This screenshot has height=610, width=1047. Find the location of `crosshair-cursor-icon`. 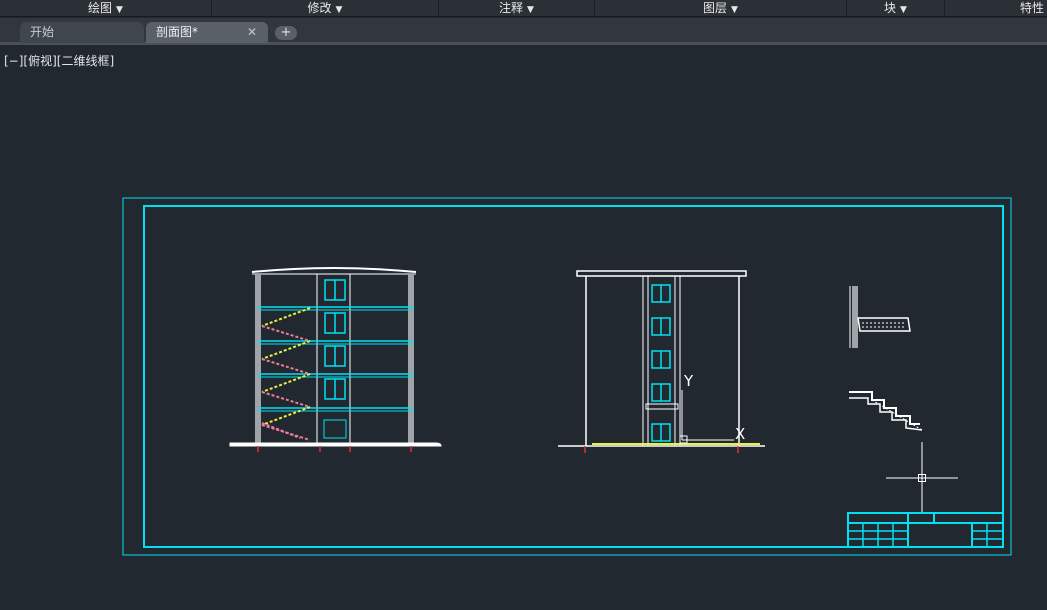

crosshair-cursor-icon is located at coordinates (922, 477).